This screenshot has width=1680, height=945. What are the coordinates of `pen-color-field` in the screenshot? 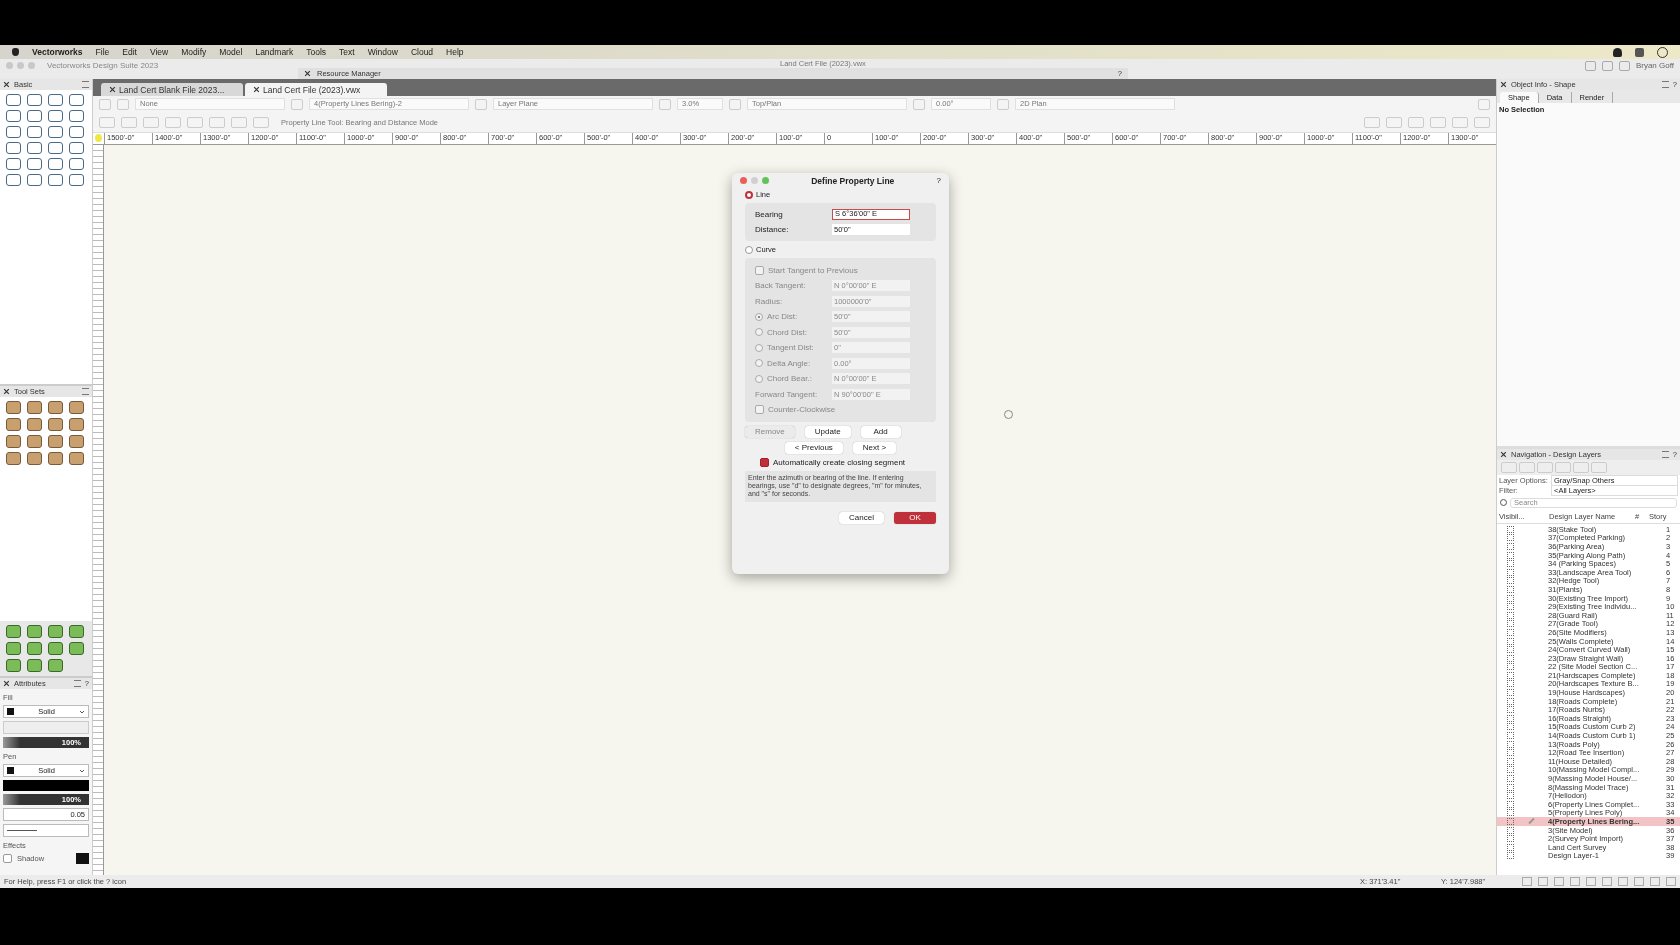 It's located at (46, 785).